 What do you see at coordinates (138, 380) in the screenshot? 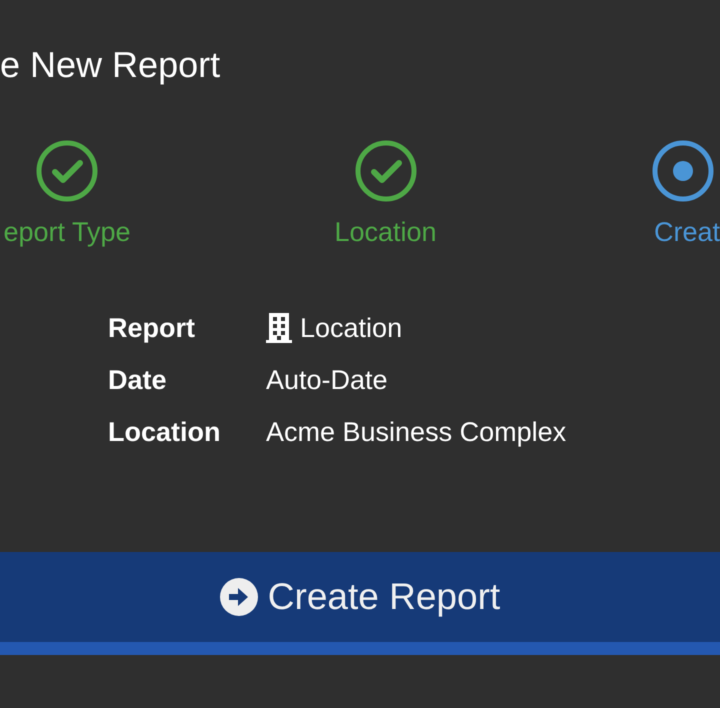
I see `summary-label: Date` at bounding box center [138, 380].